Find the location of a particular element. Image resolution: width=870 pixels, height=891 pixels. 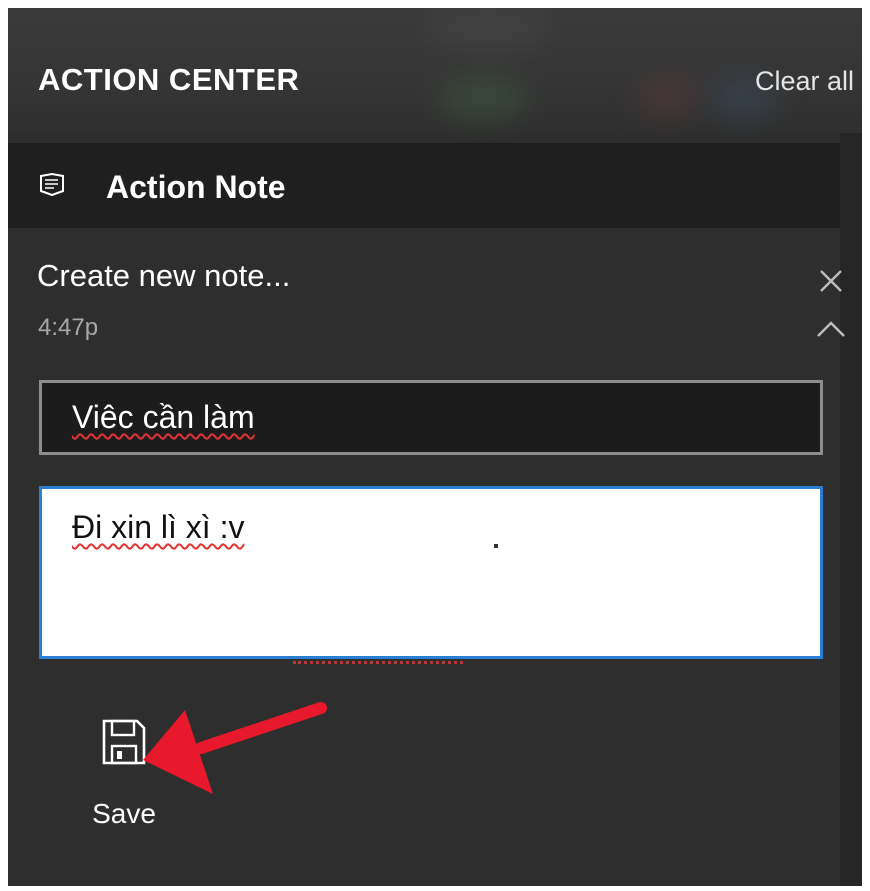

scrollbar-track is located at coordinates (851, 509).